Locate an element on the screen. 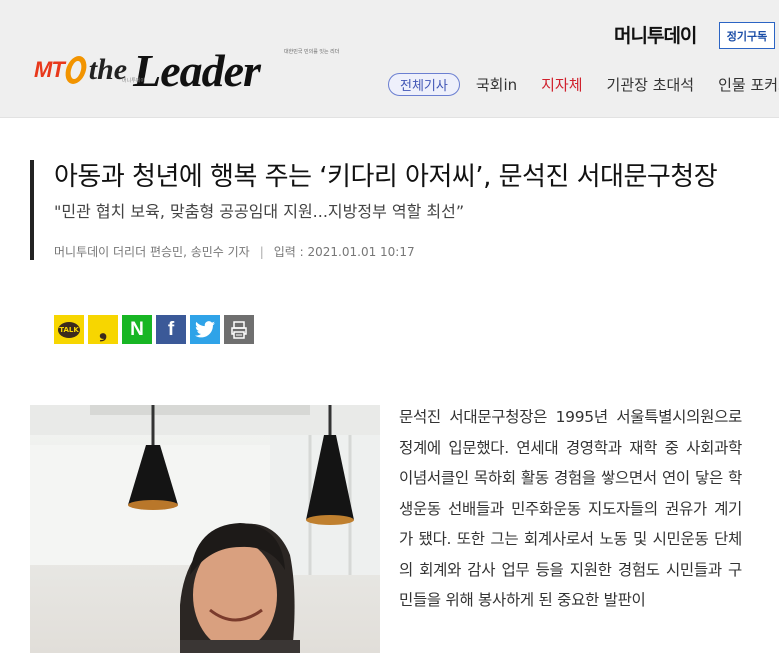 The image size is (779, 653). nav-item-all-articles: 전체기사 is located at coordinates (424, 84).